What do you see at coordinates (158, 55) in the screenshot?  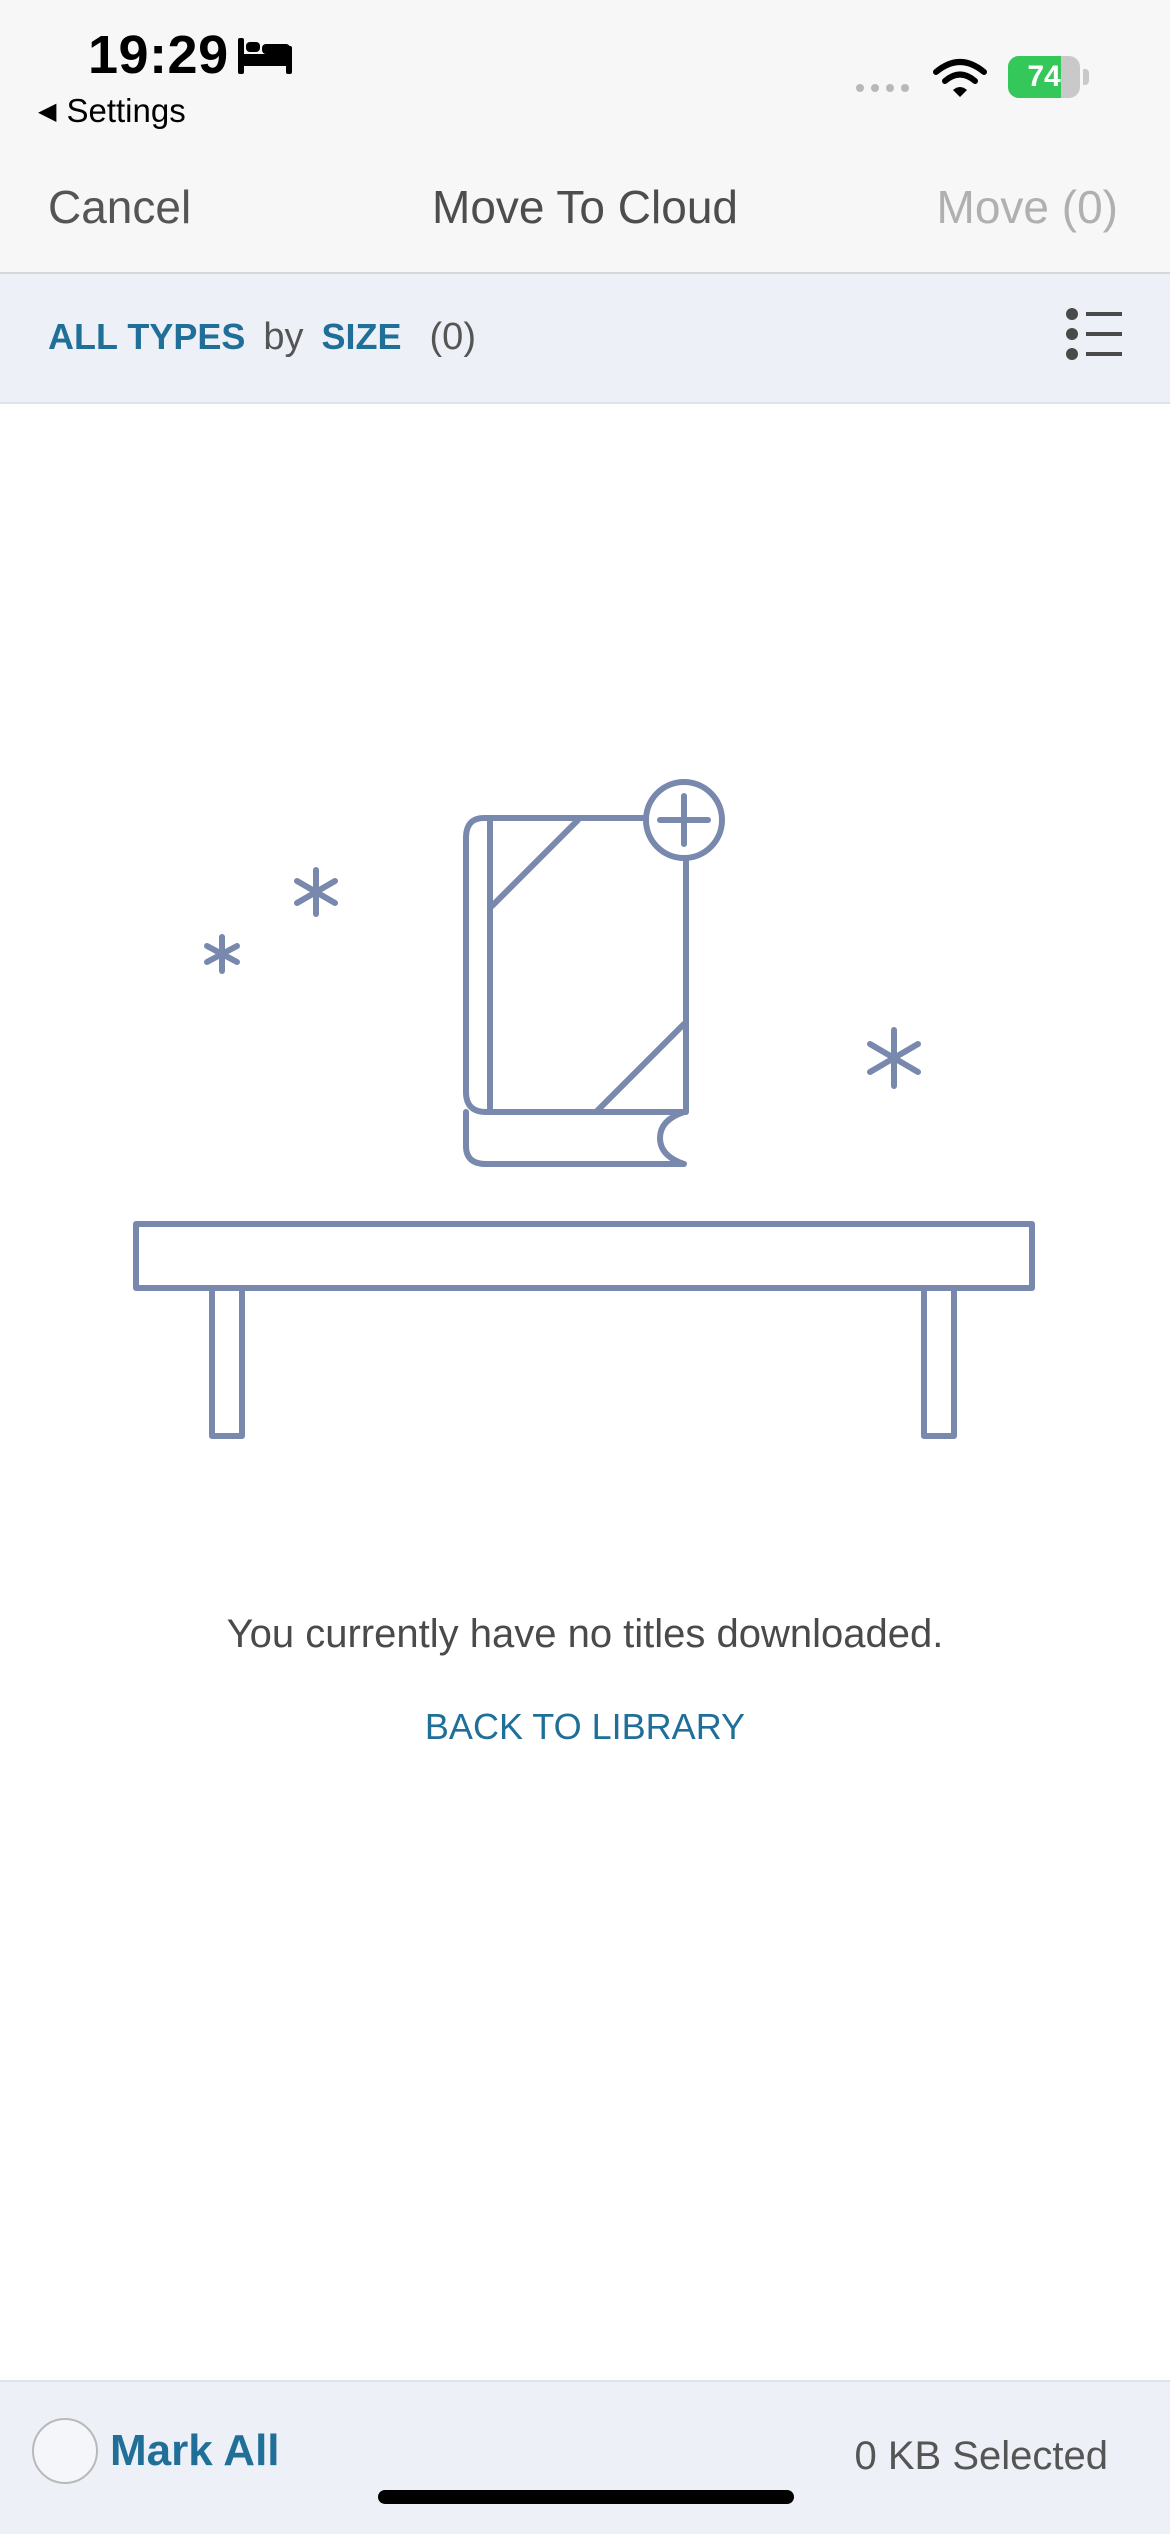 I see `status-time: 19:29` at bounding box center [158, 55].